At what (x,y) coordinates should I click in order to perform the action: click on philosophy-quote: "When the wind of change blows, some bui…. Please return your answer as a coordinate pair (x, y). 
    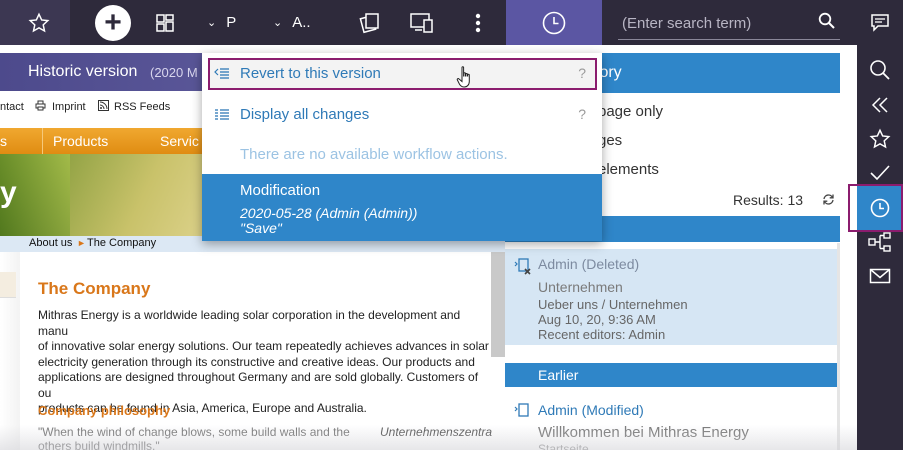
    Looking at the image, I should click on (194, 437).